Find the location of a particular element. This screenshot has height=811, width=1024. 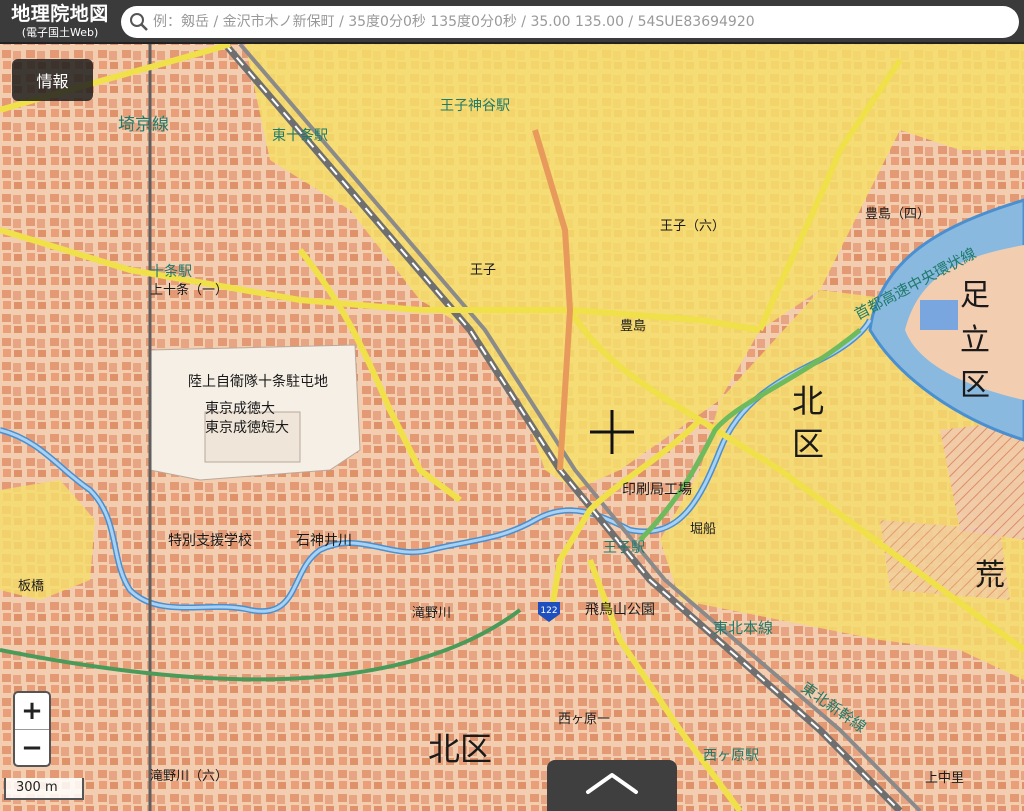

zoom-out-button: − is located at coordinates (32, 747).